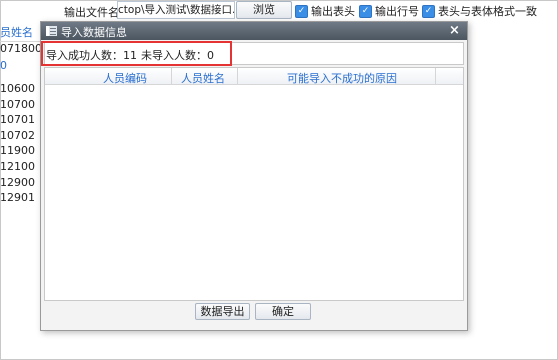  What do you see at coordinates (264, 10) in the screenshot?
I see `browse-button: 浏览` at bounding box center [264, 10].